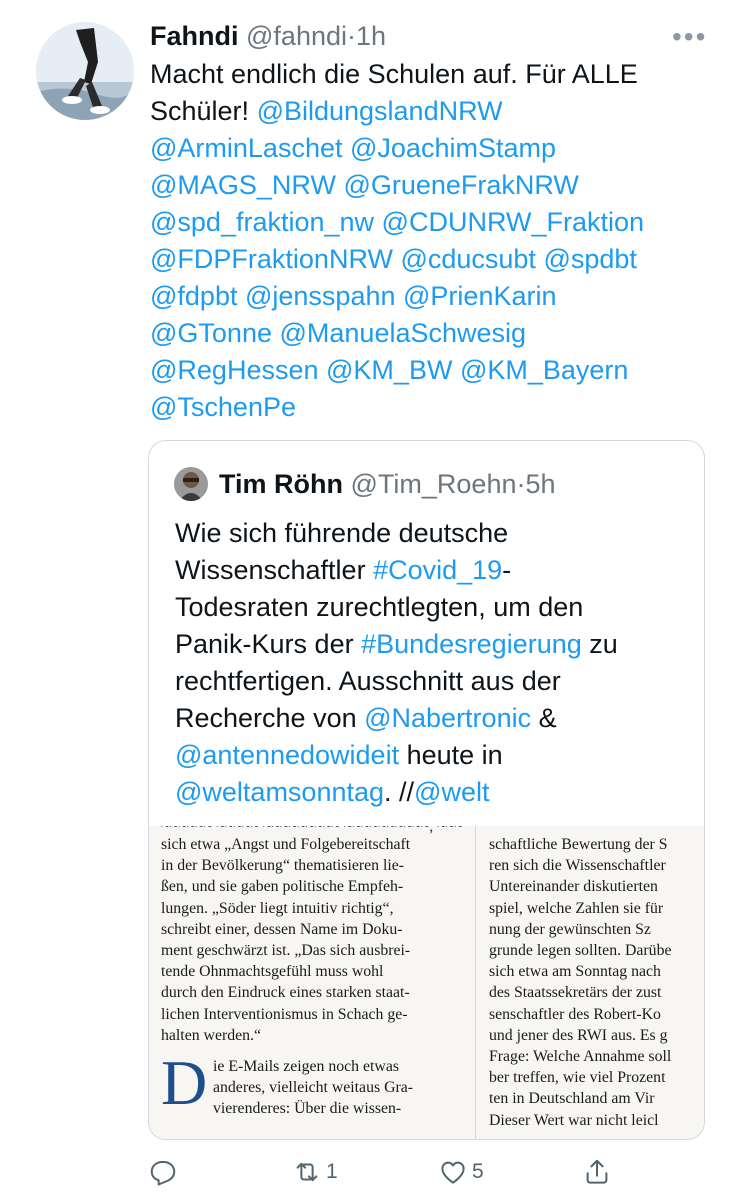 This screenshot has height=1200, width=741. Describe the element at coordinates (403, 333) in the screenshot. I see `mention-link: @ManuelaSchwesig` at that location.